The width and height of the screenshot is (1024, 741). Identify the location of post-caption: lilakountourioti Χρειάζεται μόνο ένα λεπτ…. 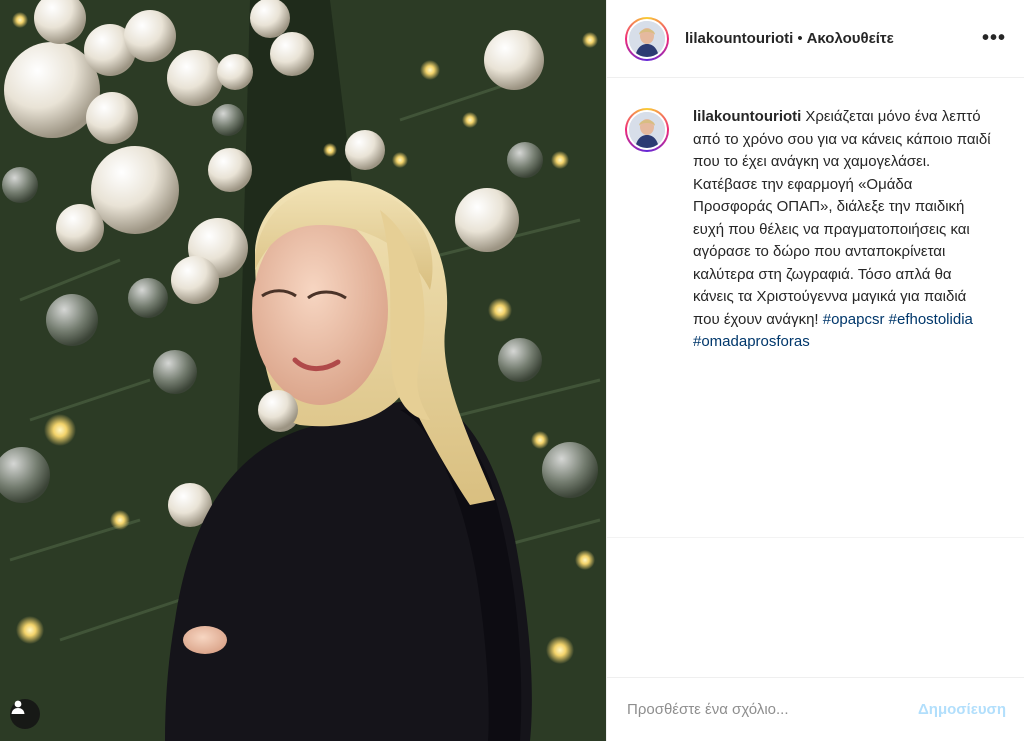
(843, 230).